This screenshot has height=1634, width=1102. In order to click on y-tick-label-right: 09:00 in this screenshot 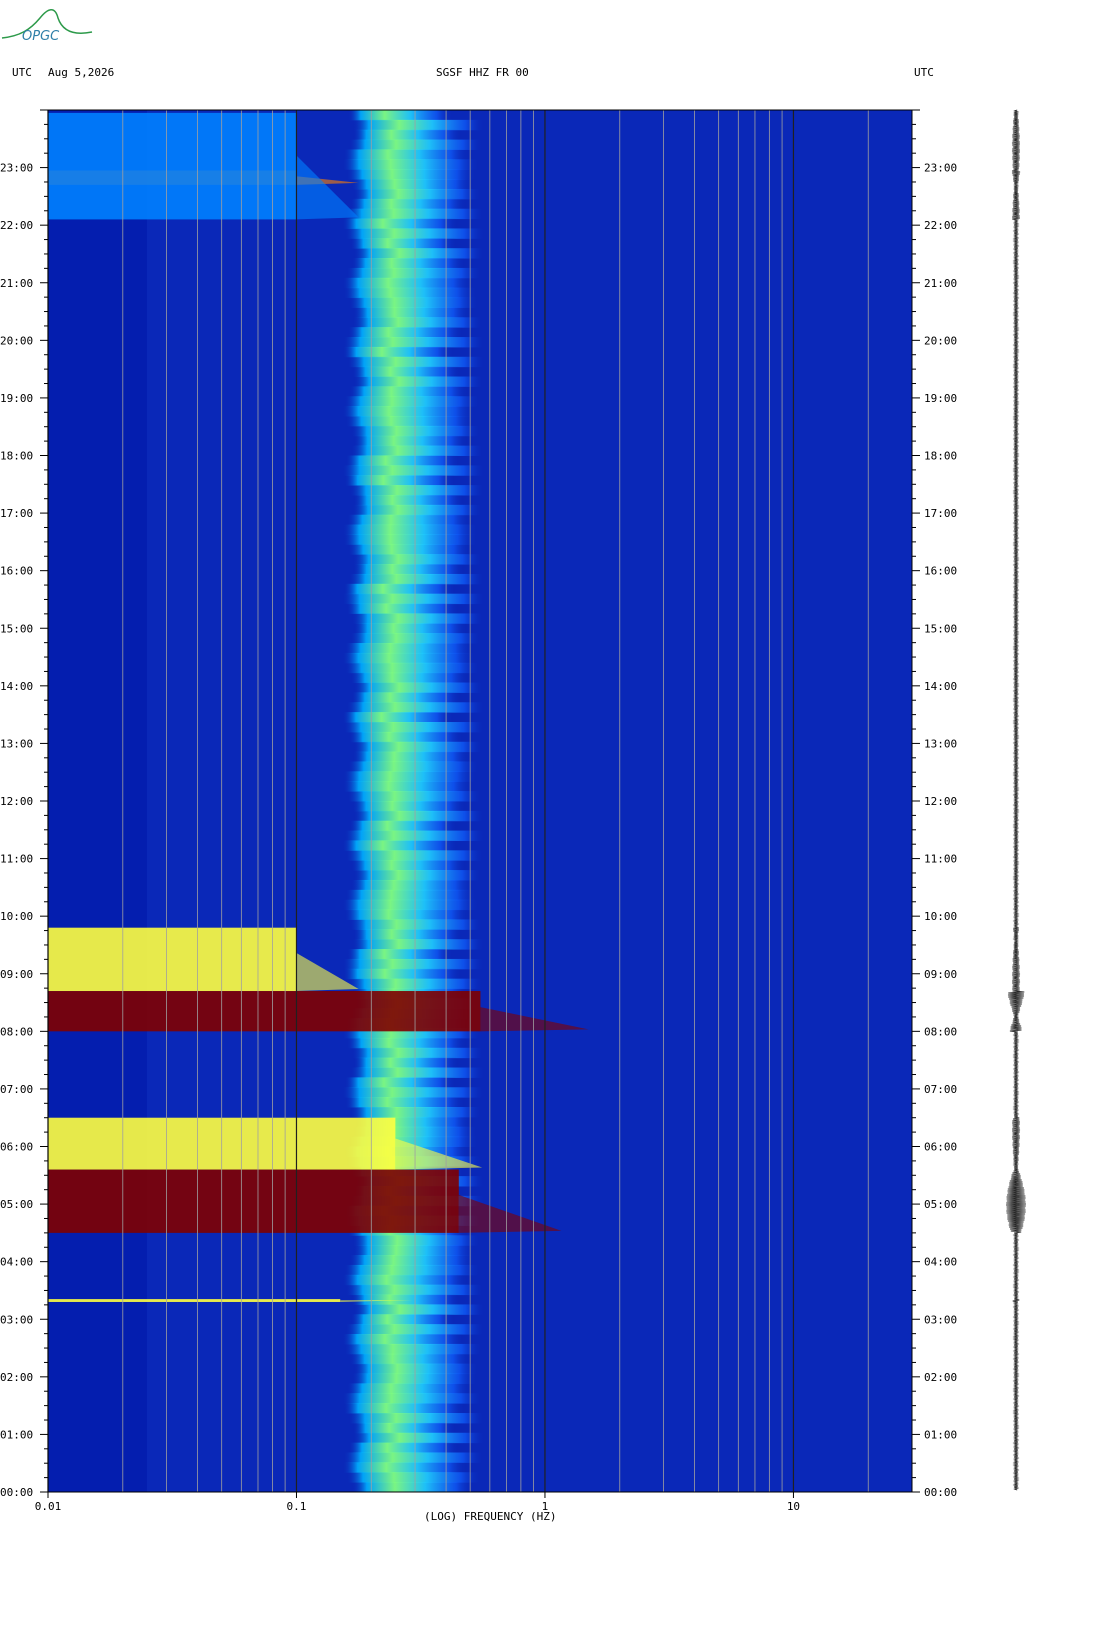, I will do `click(940, 974)`.